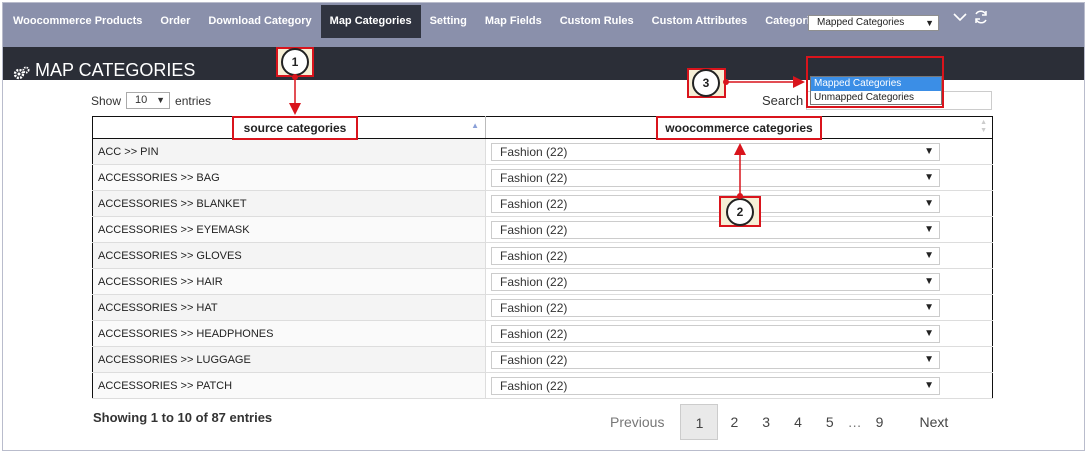  I want to click on annotation-arrows, so click(547, 136).